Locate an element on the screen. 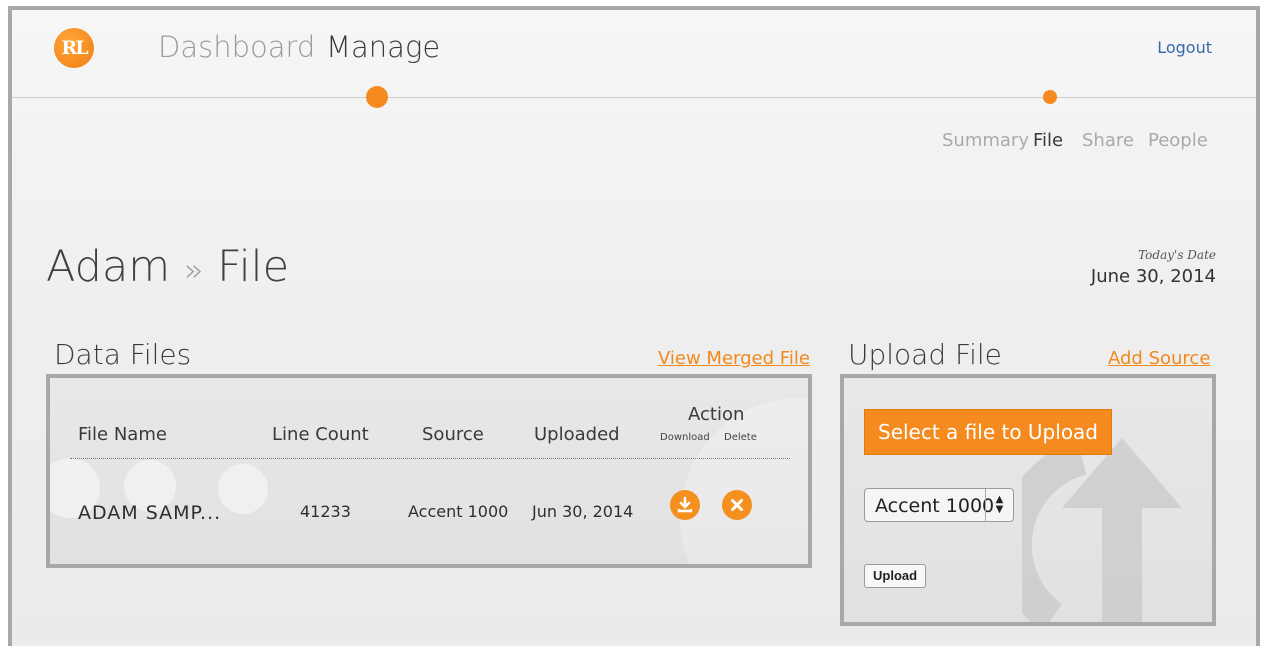  delete-icon is located at coordinates (737, 505).